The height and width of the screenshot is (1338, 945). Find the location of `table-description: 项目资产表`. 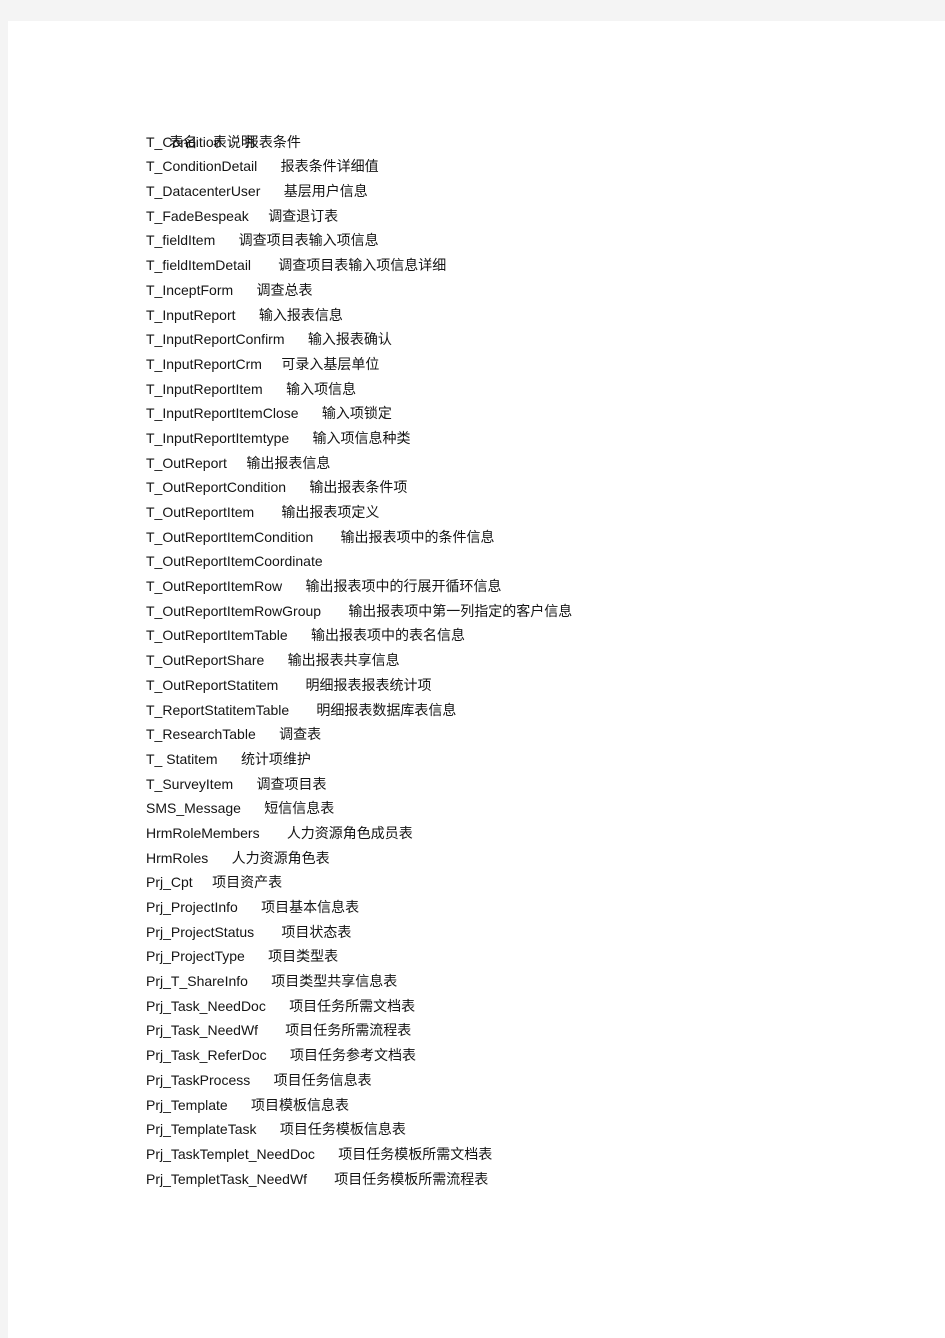

table-description: 项目资产表 is located at coordinates (247, 882).